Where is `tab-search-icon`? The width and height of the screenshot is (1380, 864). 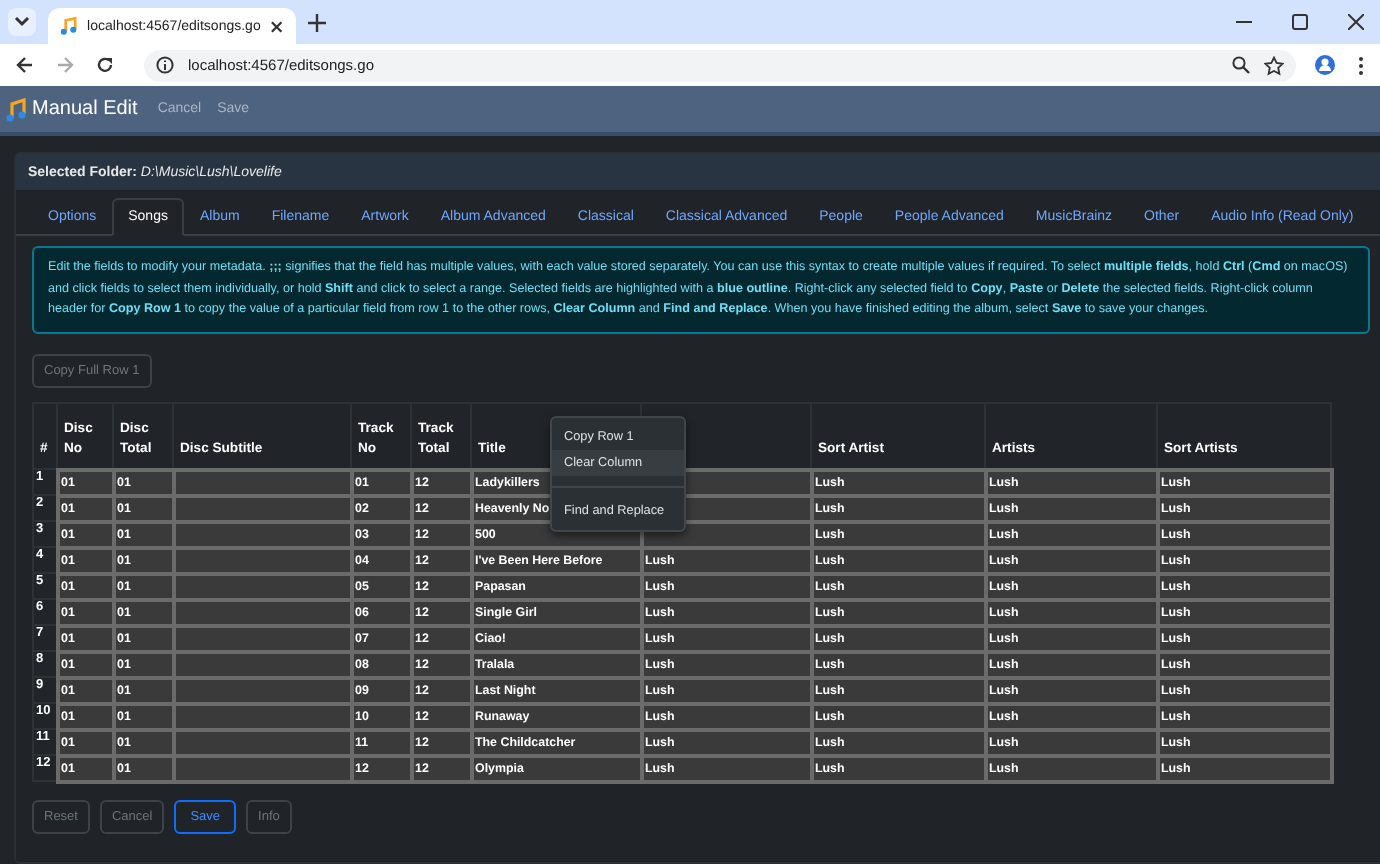 tab-search-icon is located at coordinates (22, 22).